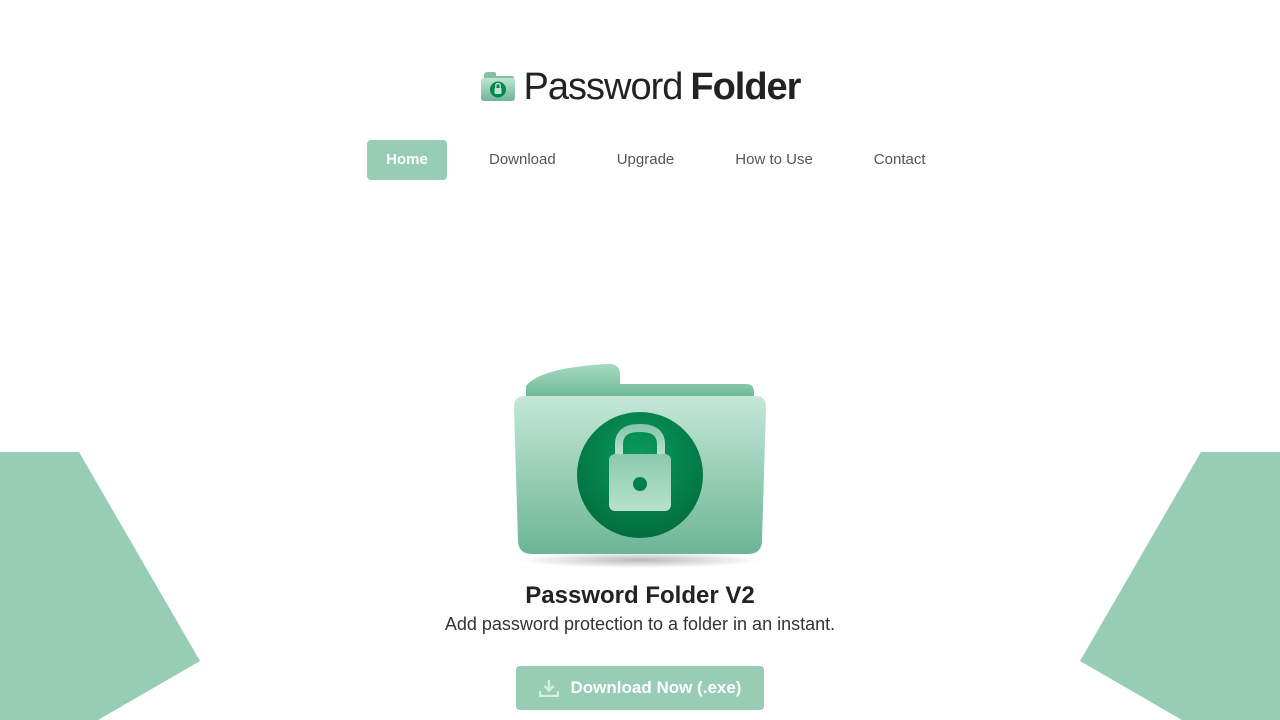 The height and width of the screenshot is (720, 1280). What do you see at coordinates (745, 87) in the screenshot?
I see `logo-text-bold: Folder` at bounding box center [745, 87].